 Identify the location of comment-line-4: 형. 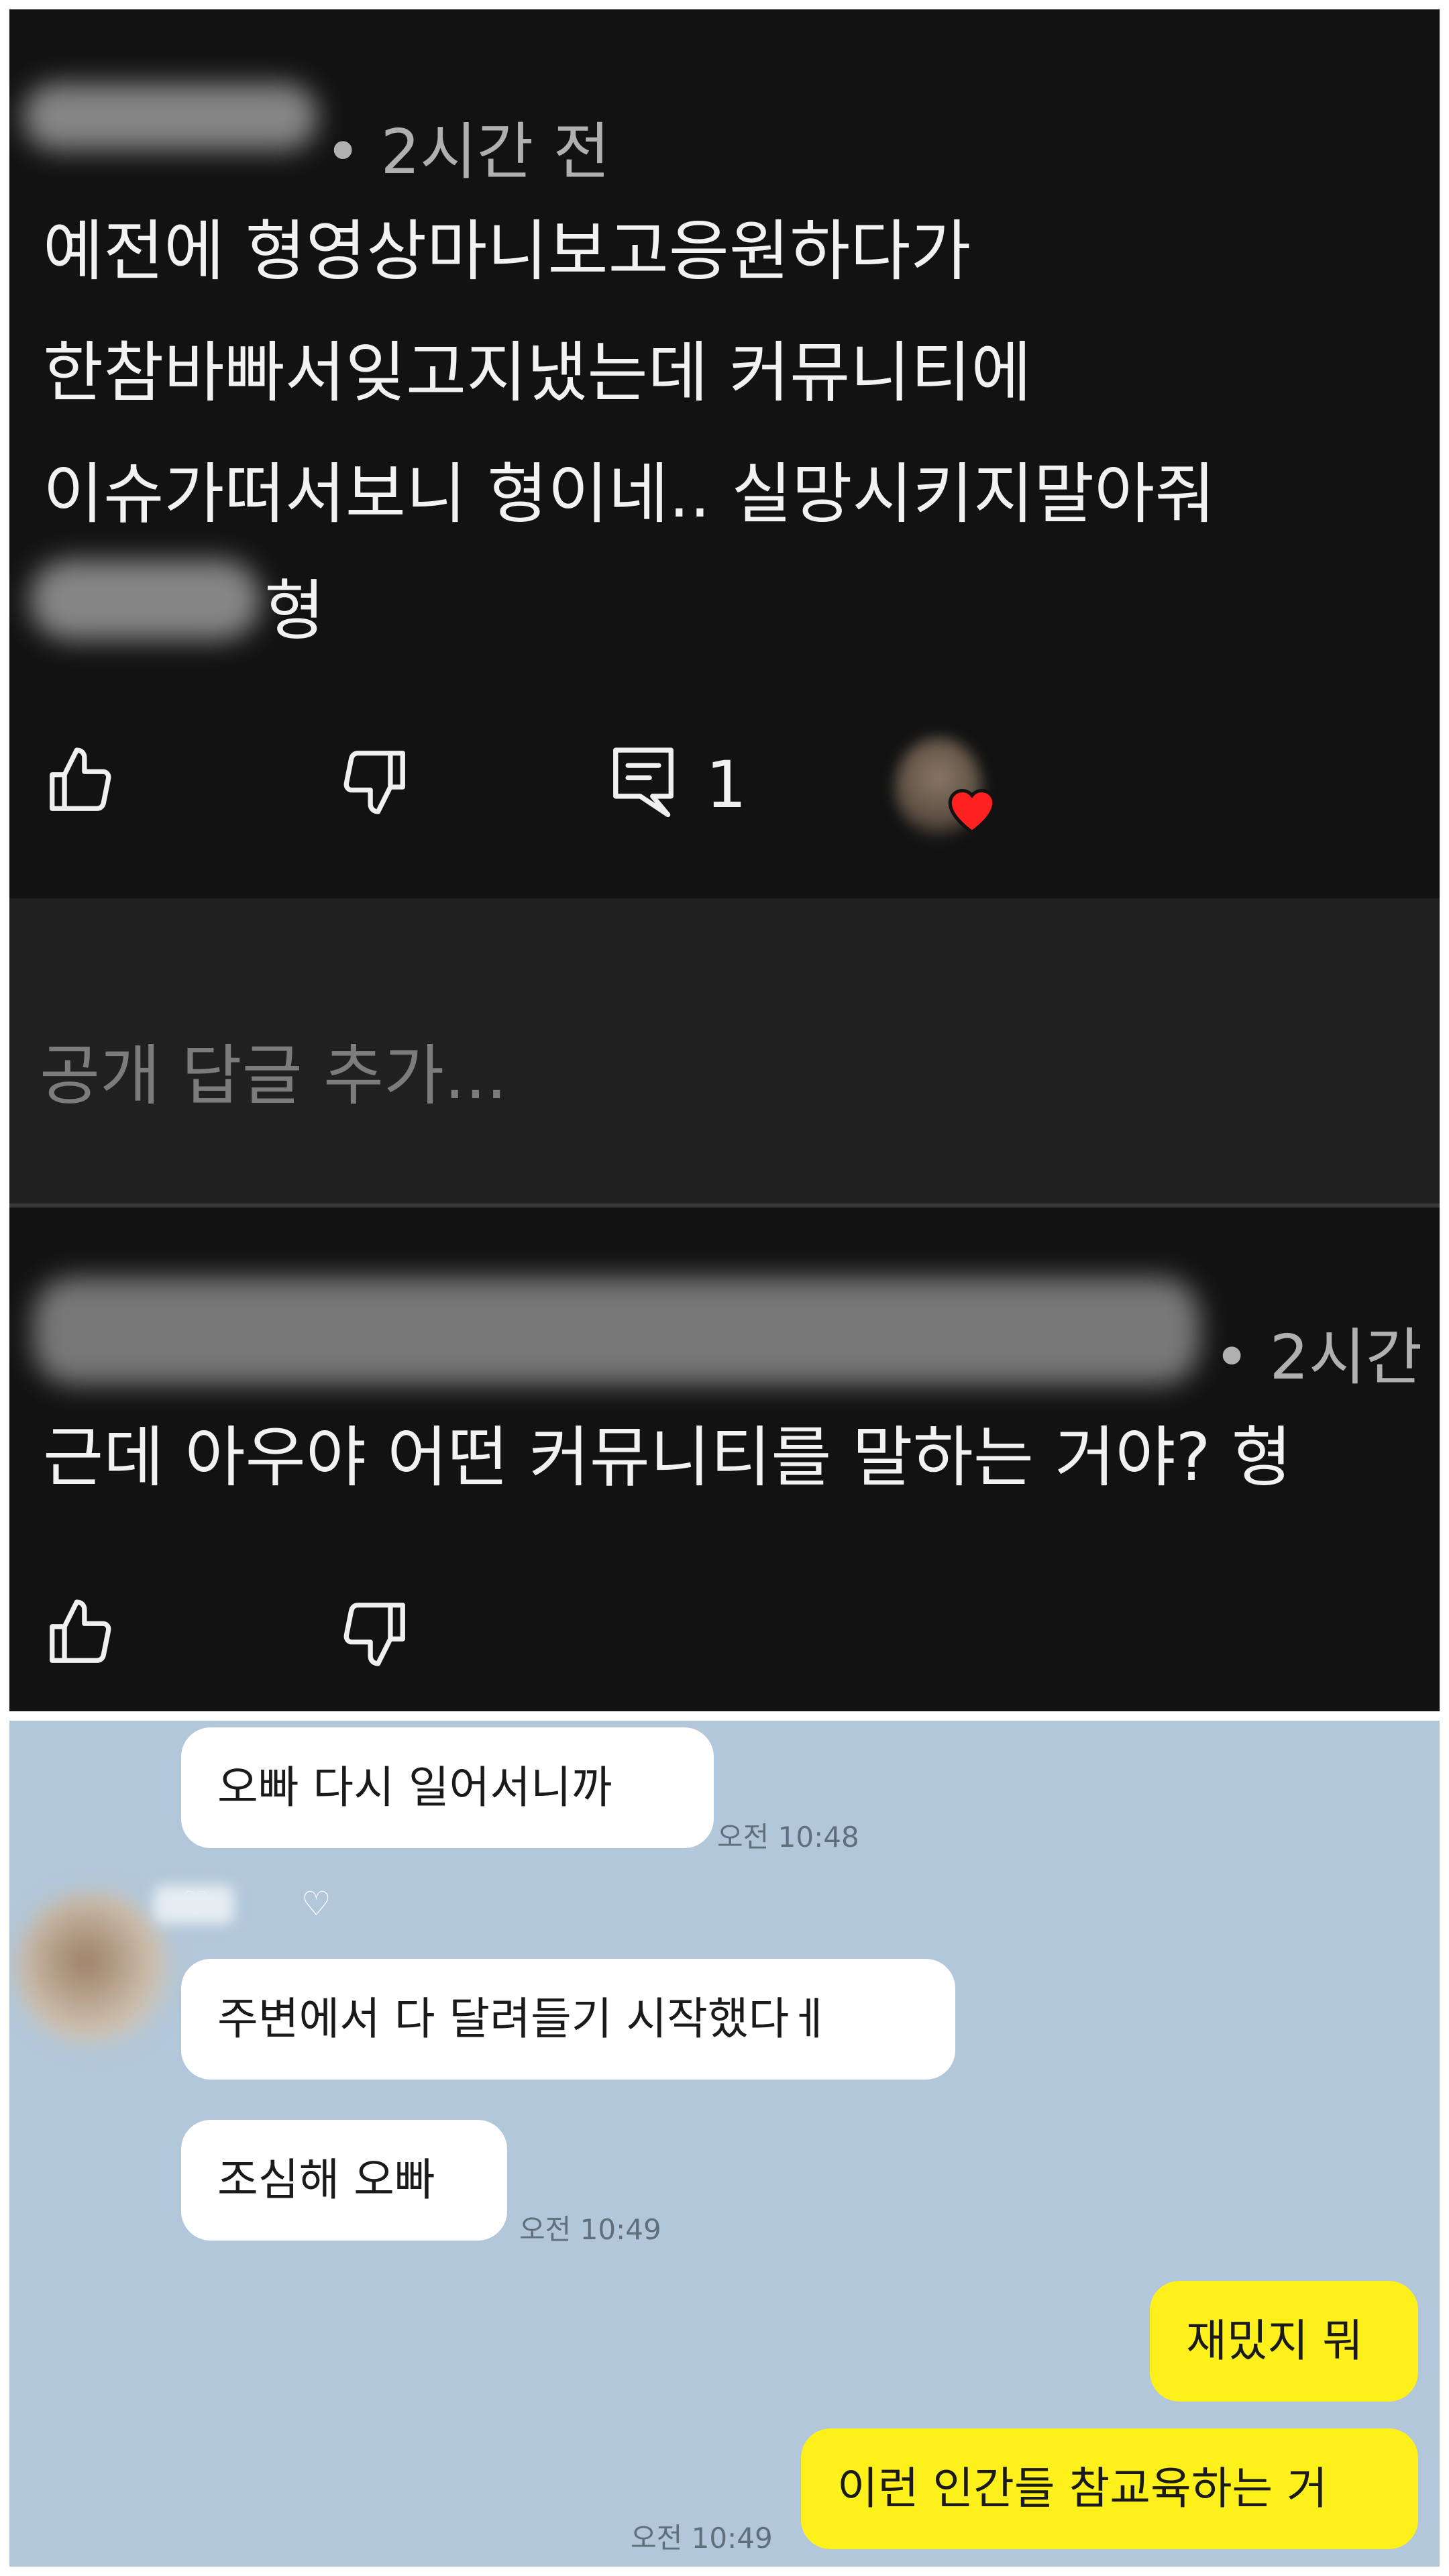
(294, 611).